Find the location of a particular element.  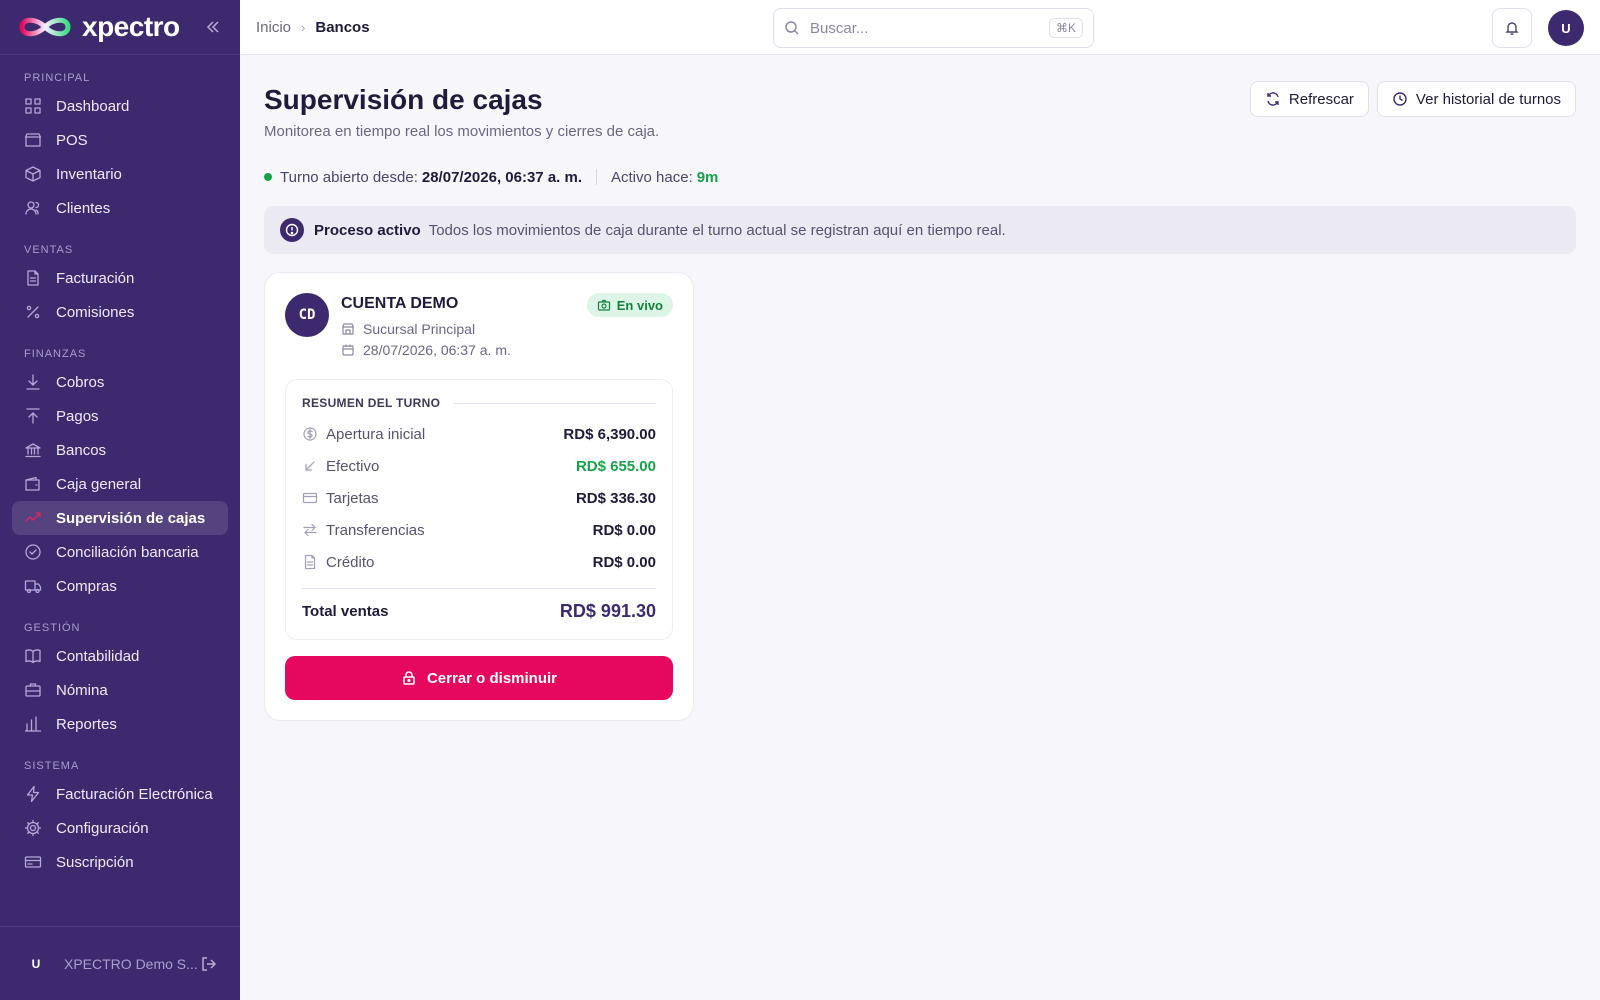

top-header: Inicio › Bancos ⌘K U is located at coordinates (920, 27).